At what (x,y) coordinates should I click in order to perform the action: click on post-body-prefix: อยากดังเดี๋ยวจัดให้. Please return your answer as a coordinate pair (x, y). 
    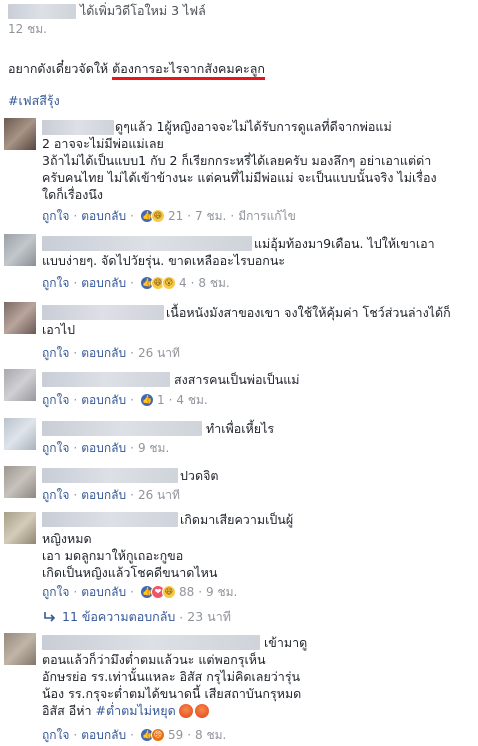
    Looking at the image, I should click on (58, 68).